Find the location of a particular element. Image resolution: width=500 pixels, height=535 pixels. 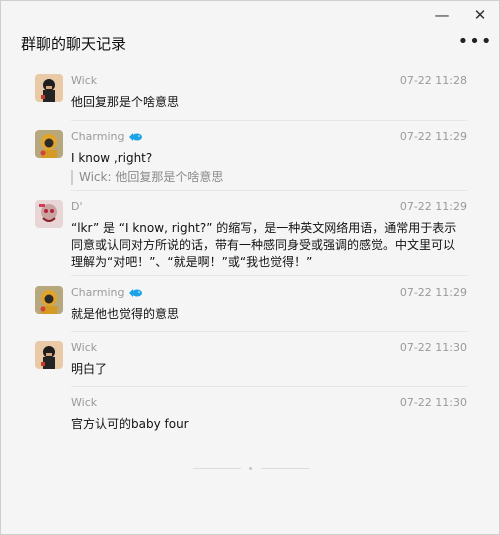

more-options-button: ••• is located at coordinates (475, 41).